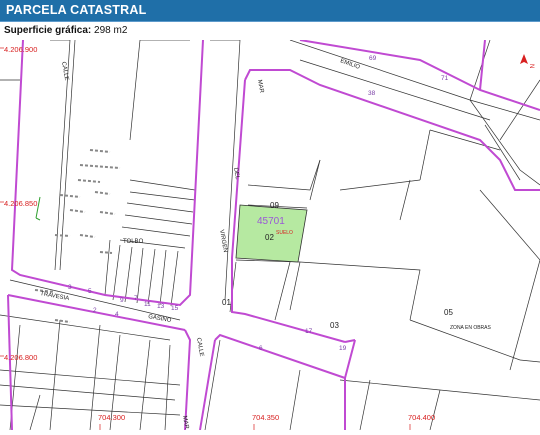 The width and height of the screenshot is (540, 435). Describe the element at coordinates (70, 287) in the screenshot. I see `number-3: 3` at that location.